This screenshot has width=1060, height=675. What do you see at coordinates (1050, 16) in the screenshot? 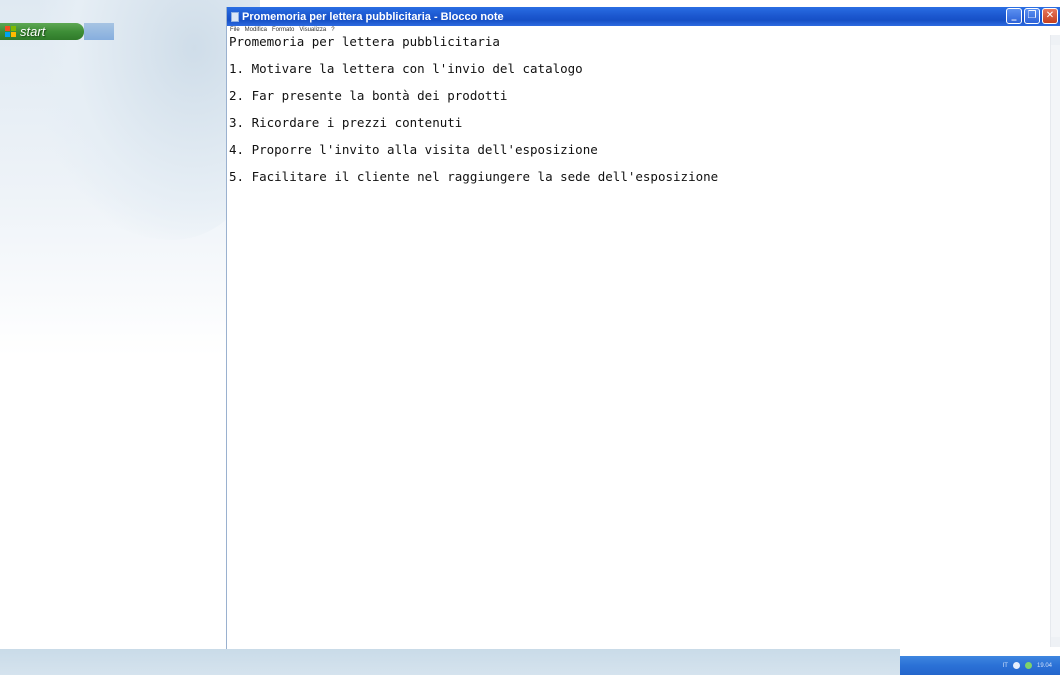
I see `close-button: ✕` at bounding box center [1050, 16].